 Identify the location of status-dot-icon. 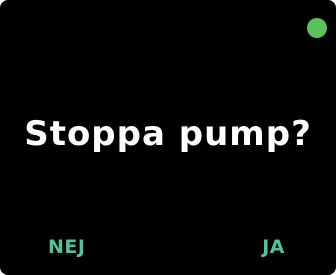
(317, 28).